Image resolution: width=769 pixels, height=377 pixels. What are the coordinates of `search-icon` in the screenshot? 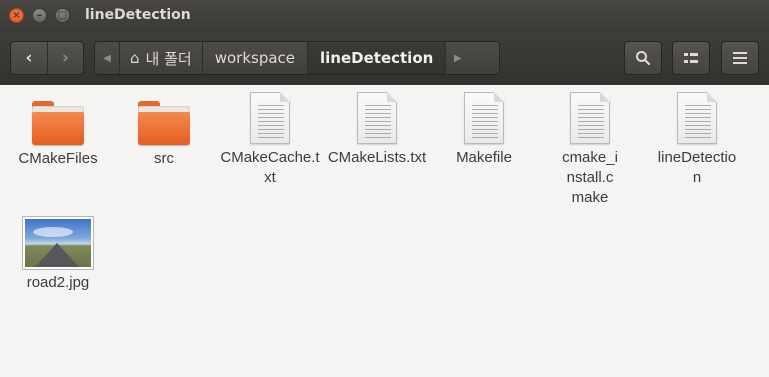 It's located at (643, 58).